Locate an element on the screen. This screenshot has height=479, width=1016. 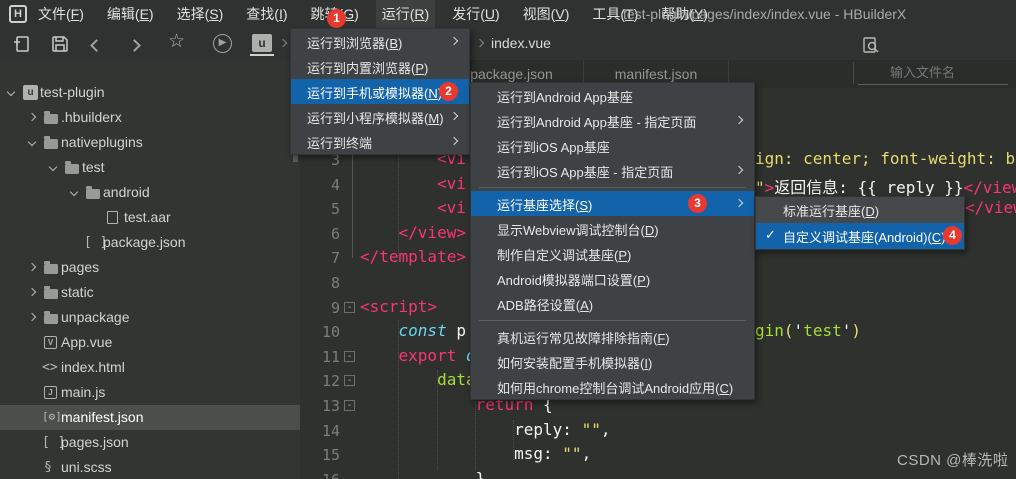
base-submenu-item-1: 标准运行基座(D) is located at coordinates (860, 210).